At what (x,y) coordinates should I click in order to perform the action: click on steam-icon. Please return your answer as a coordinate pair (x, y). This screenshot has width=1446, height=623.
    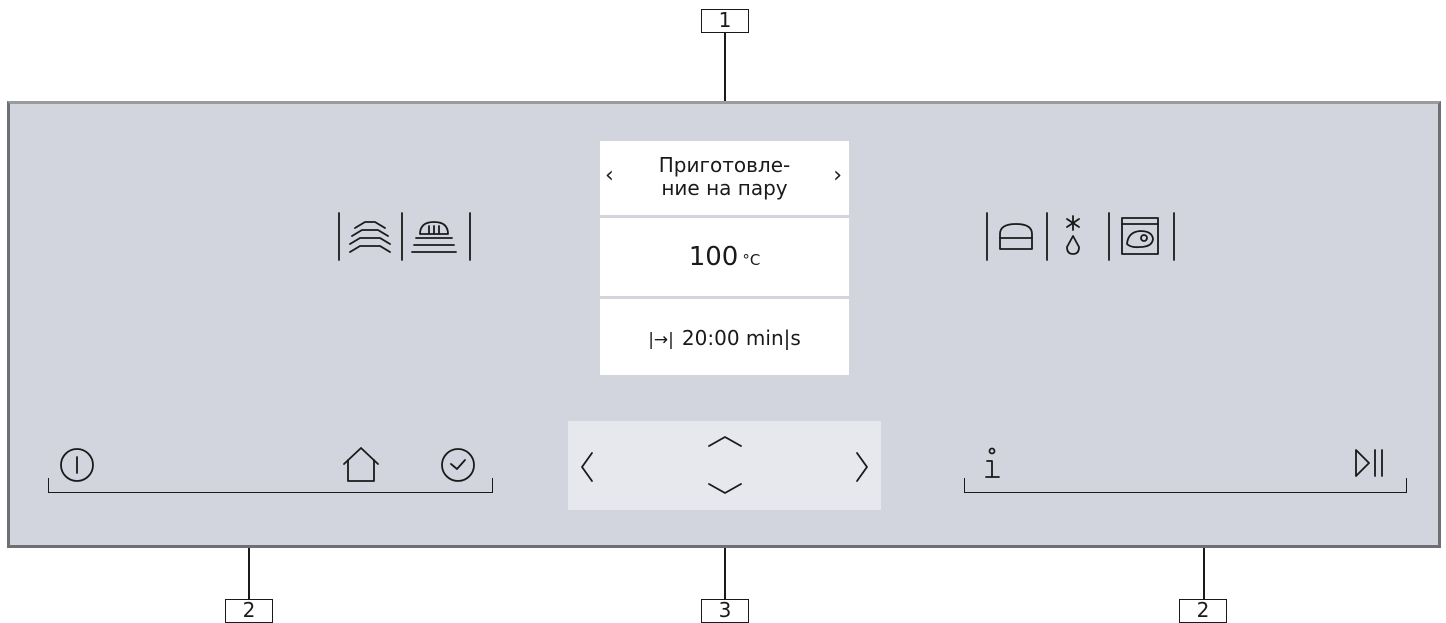
    Looking at the image, I should click on (370, 236).